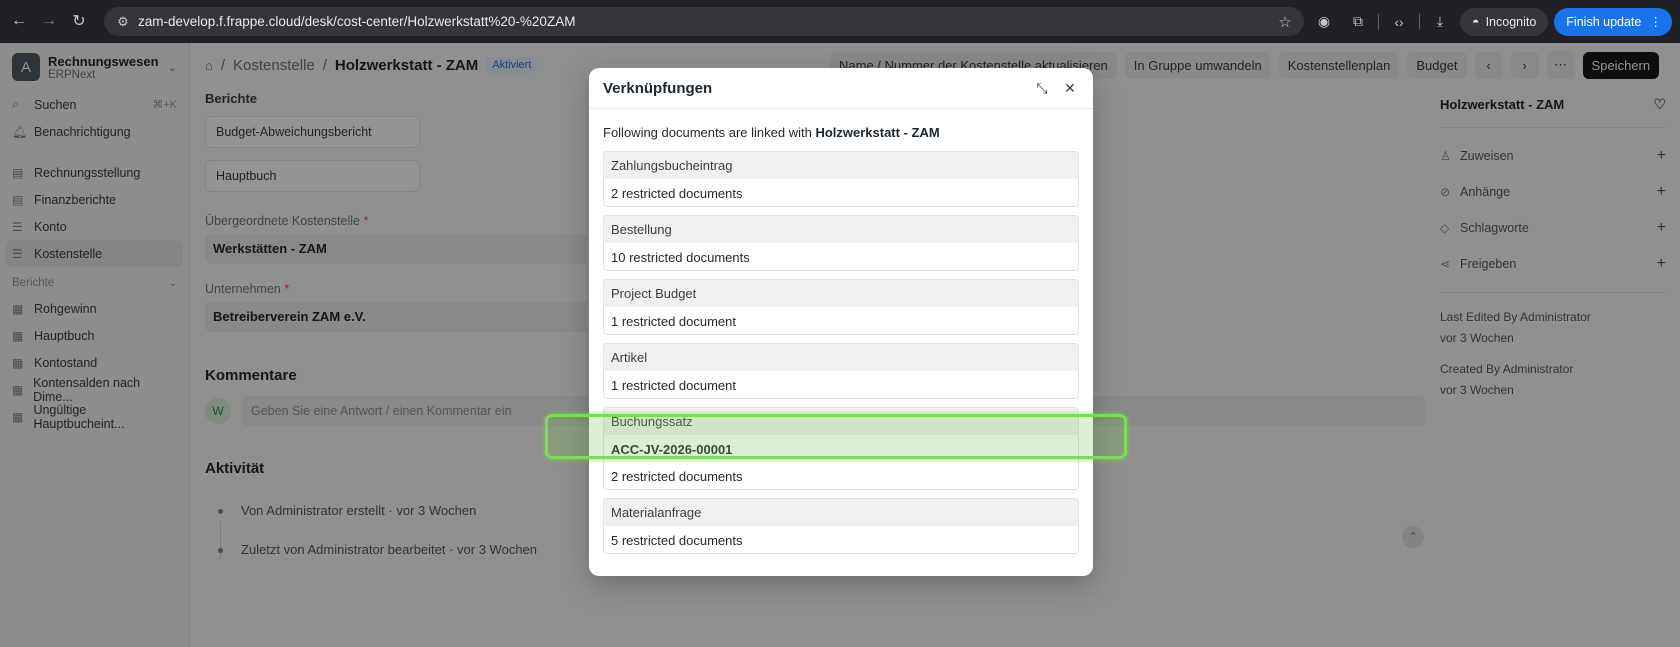  I want to click on link-group-artikel: Artikel 1 restricted document, so click(841, 371).